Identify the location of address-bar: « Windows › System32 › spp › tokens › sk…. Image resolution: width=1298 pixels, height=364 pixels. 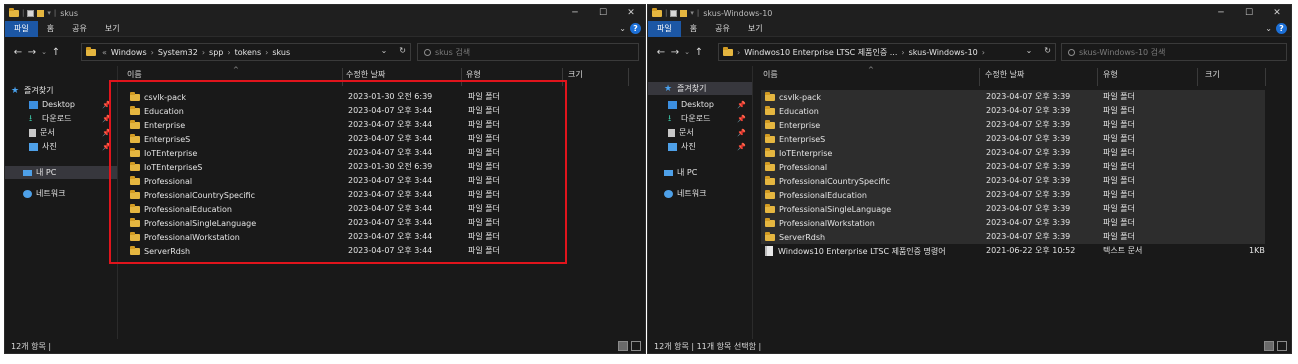
(246, 52).